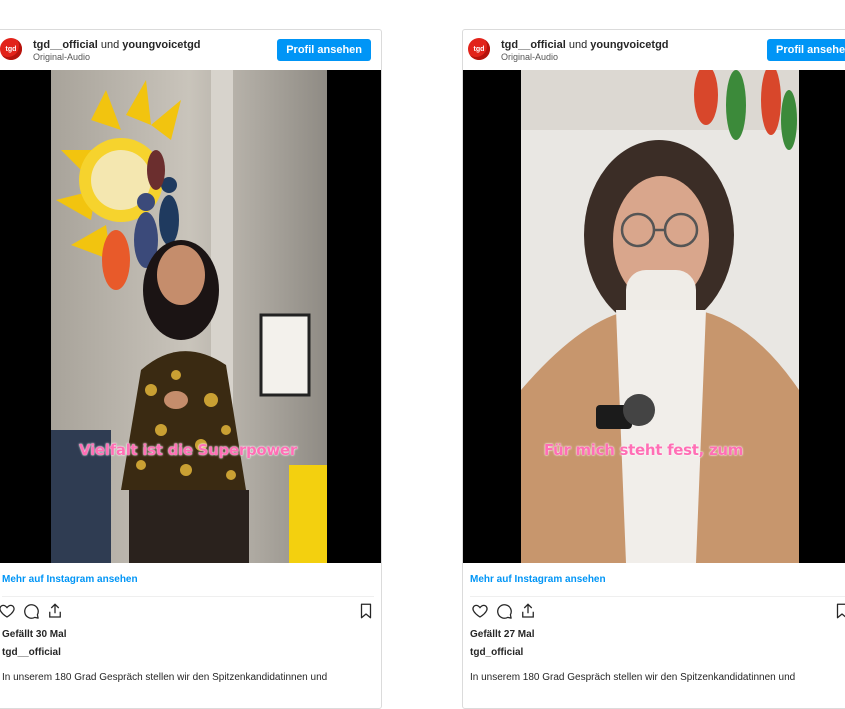 The height and width of the screenshot is (709, 845). What do you see at coordinates (31, 652) in the screenshot?
I see `username-link: tgd__official` at bounding box center [31, 652].